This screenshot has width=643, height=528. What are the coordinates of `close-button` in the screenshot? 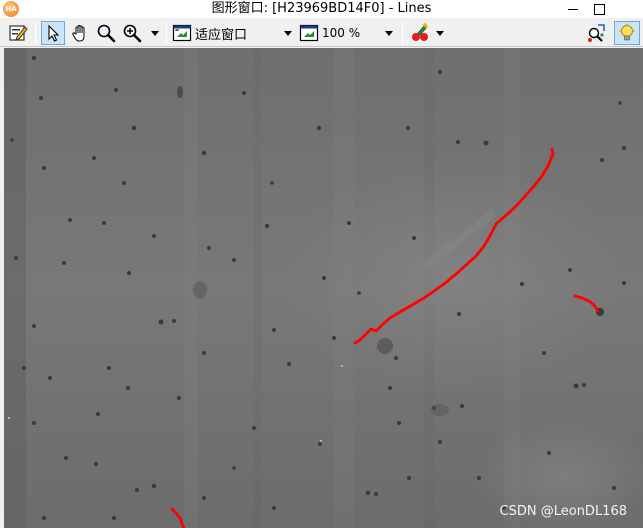 It's located at (627, 9).